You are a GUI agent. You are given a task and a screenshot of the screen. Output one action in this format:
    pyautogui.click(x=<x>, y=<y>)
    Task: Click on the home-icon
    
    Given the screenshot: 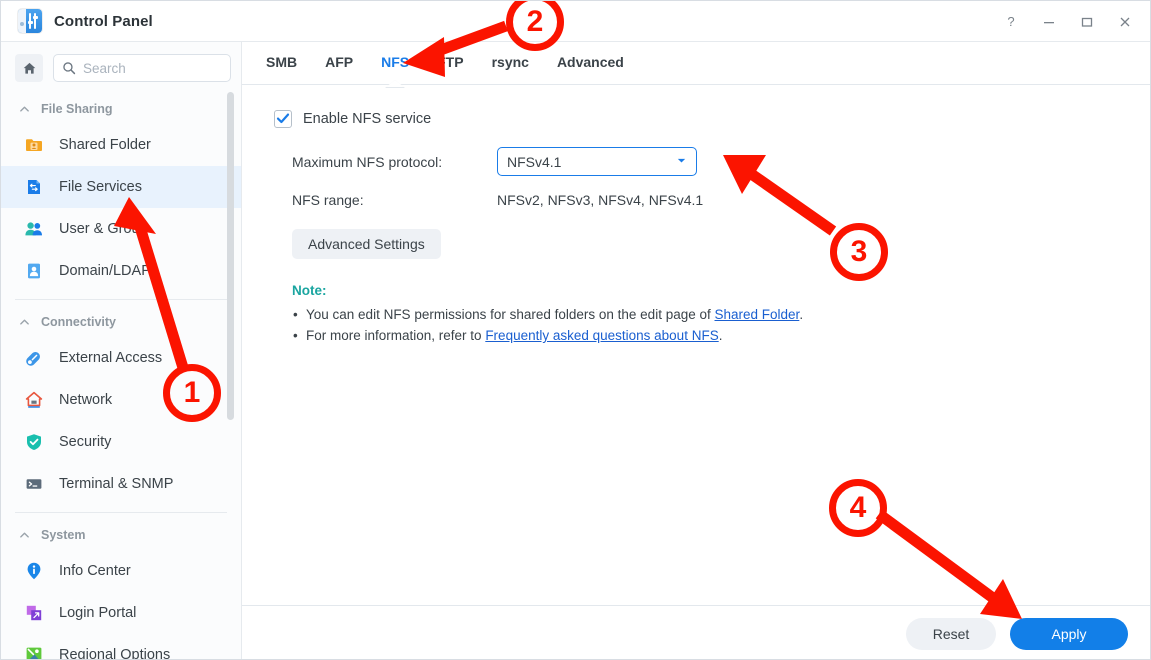 What is the action you would take?
    pyautogui.click(x=29, y=68)
    